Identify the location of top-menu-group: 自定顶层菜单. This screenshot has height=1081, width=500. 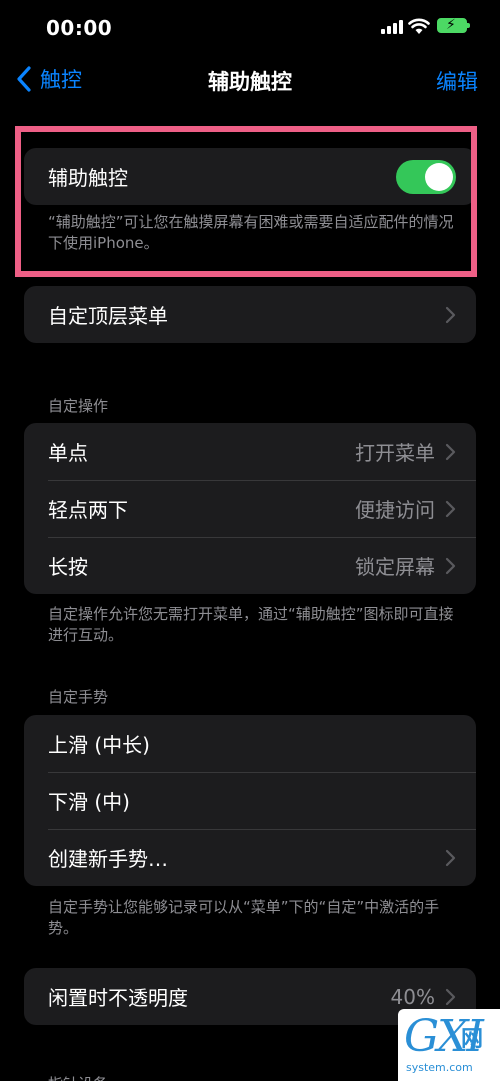
(250, 314).